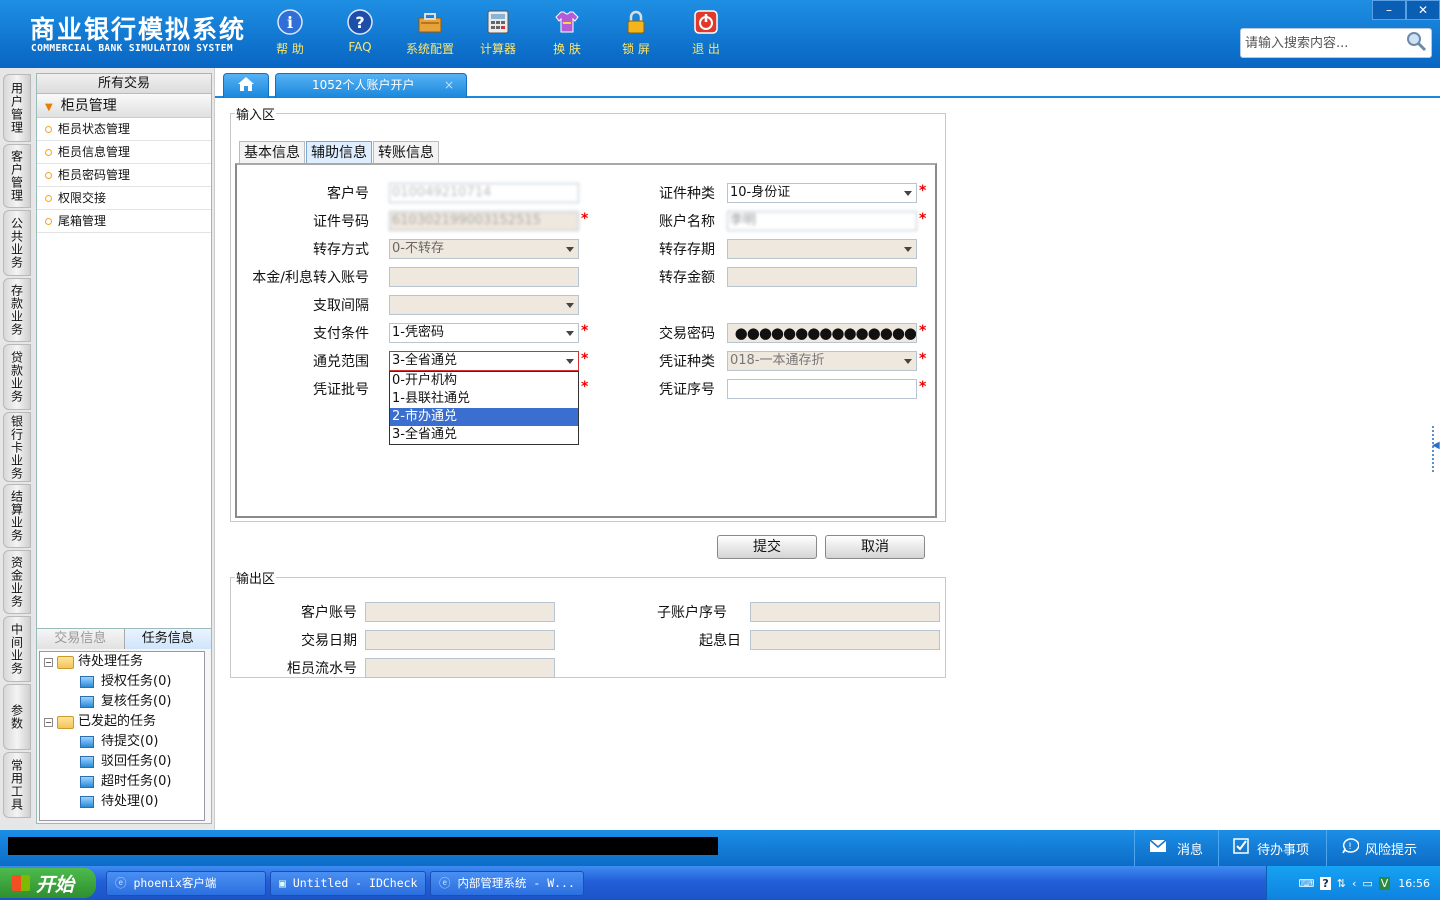  What do you see at coordinates (1354, 883) in the screenshot?
I see `chevron-icon: ‹` at bounding box center [1354, 883].